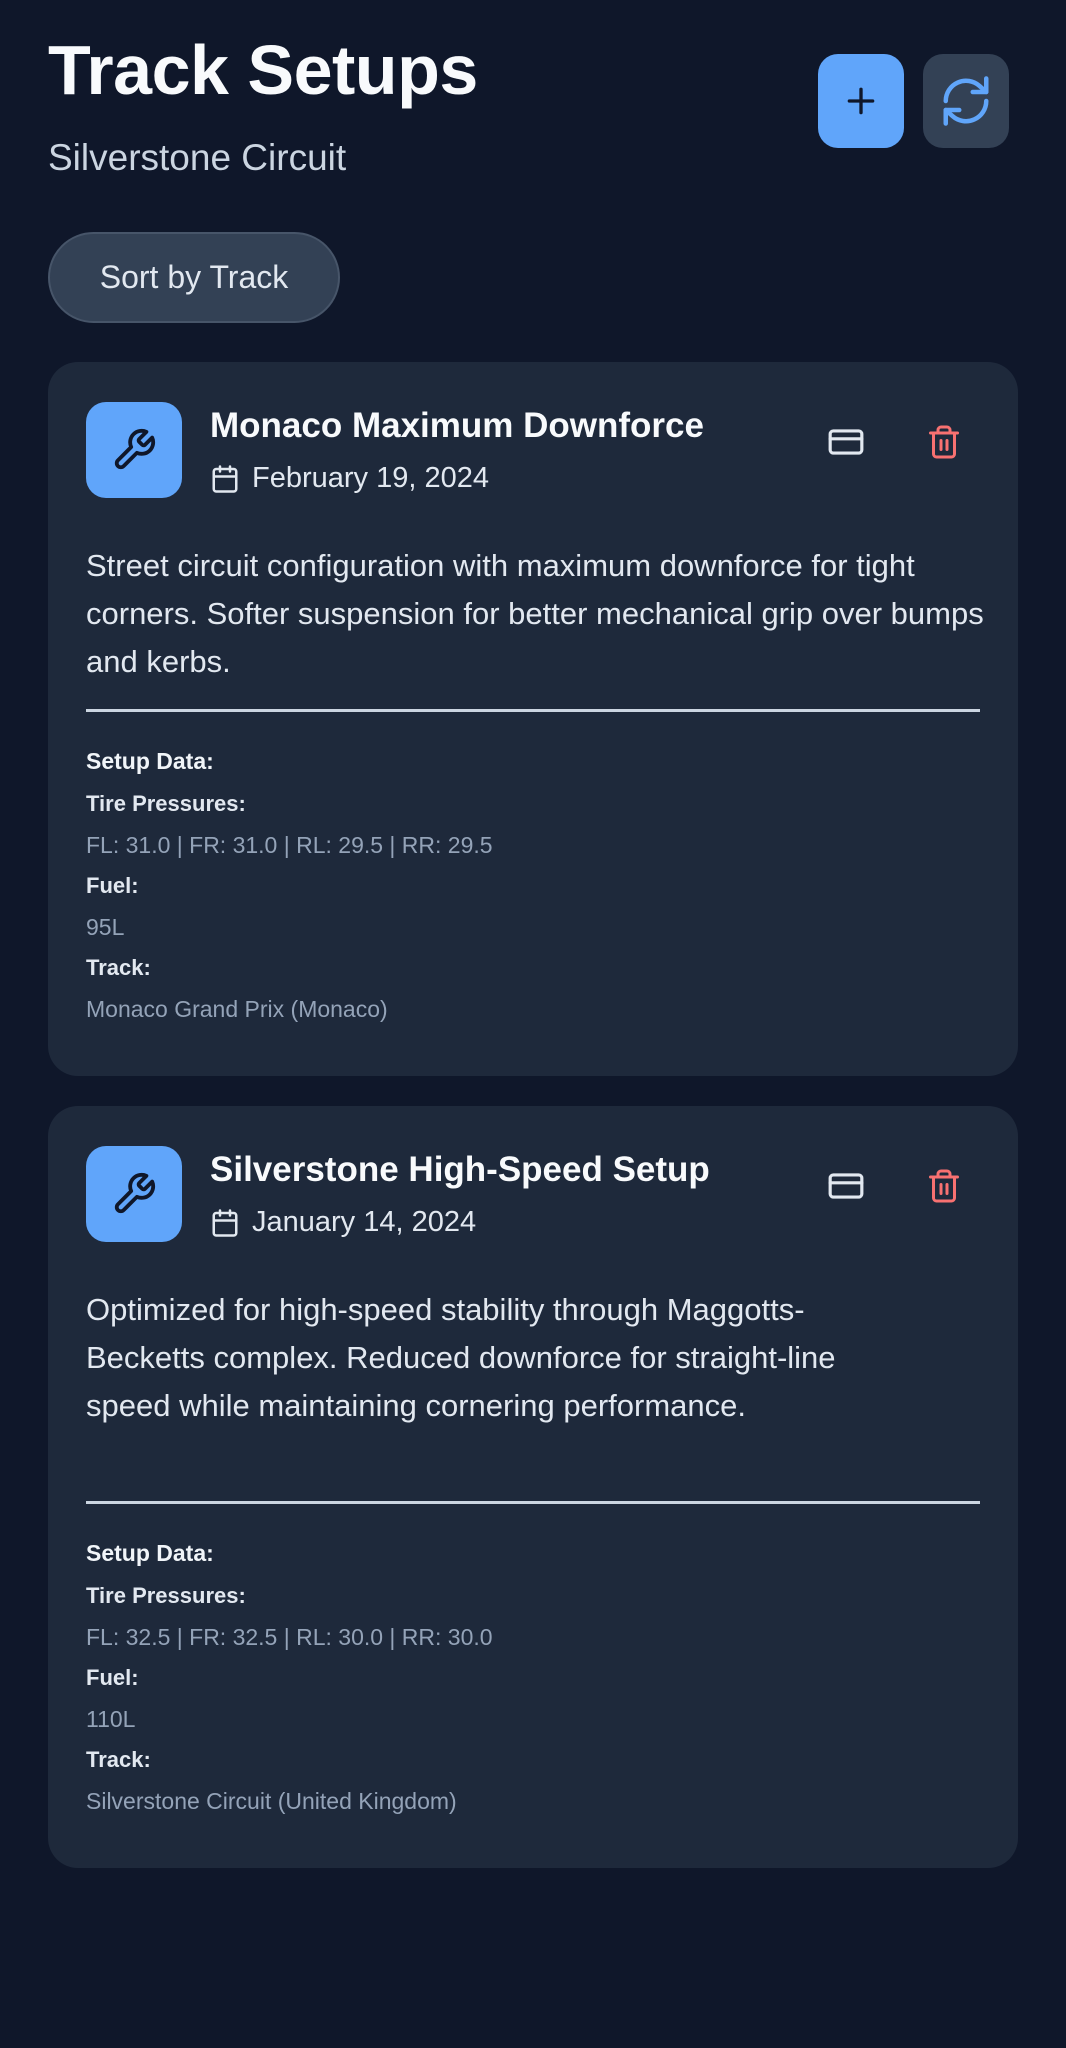  What do you see at coordinates (457, 425) in the screenshot?
I see `setup-title: Monaco Maximum Downforce` at bounding box center [457, 425].